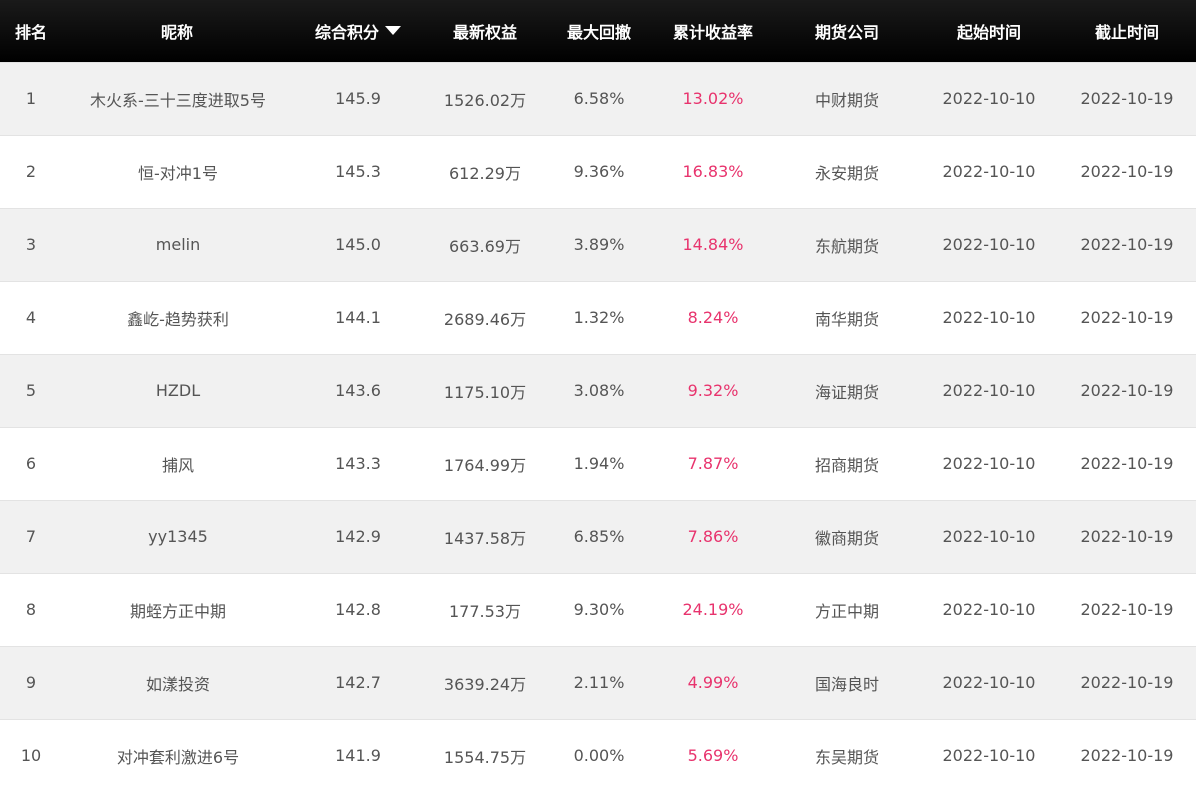 The width and height of the screenshot is (1196, 792). Describe the element at coordinates (1126, 32) in the screenshot. I see `header-end: 截止时间` at that location.